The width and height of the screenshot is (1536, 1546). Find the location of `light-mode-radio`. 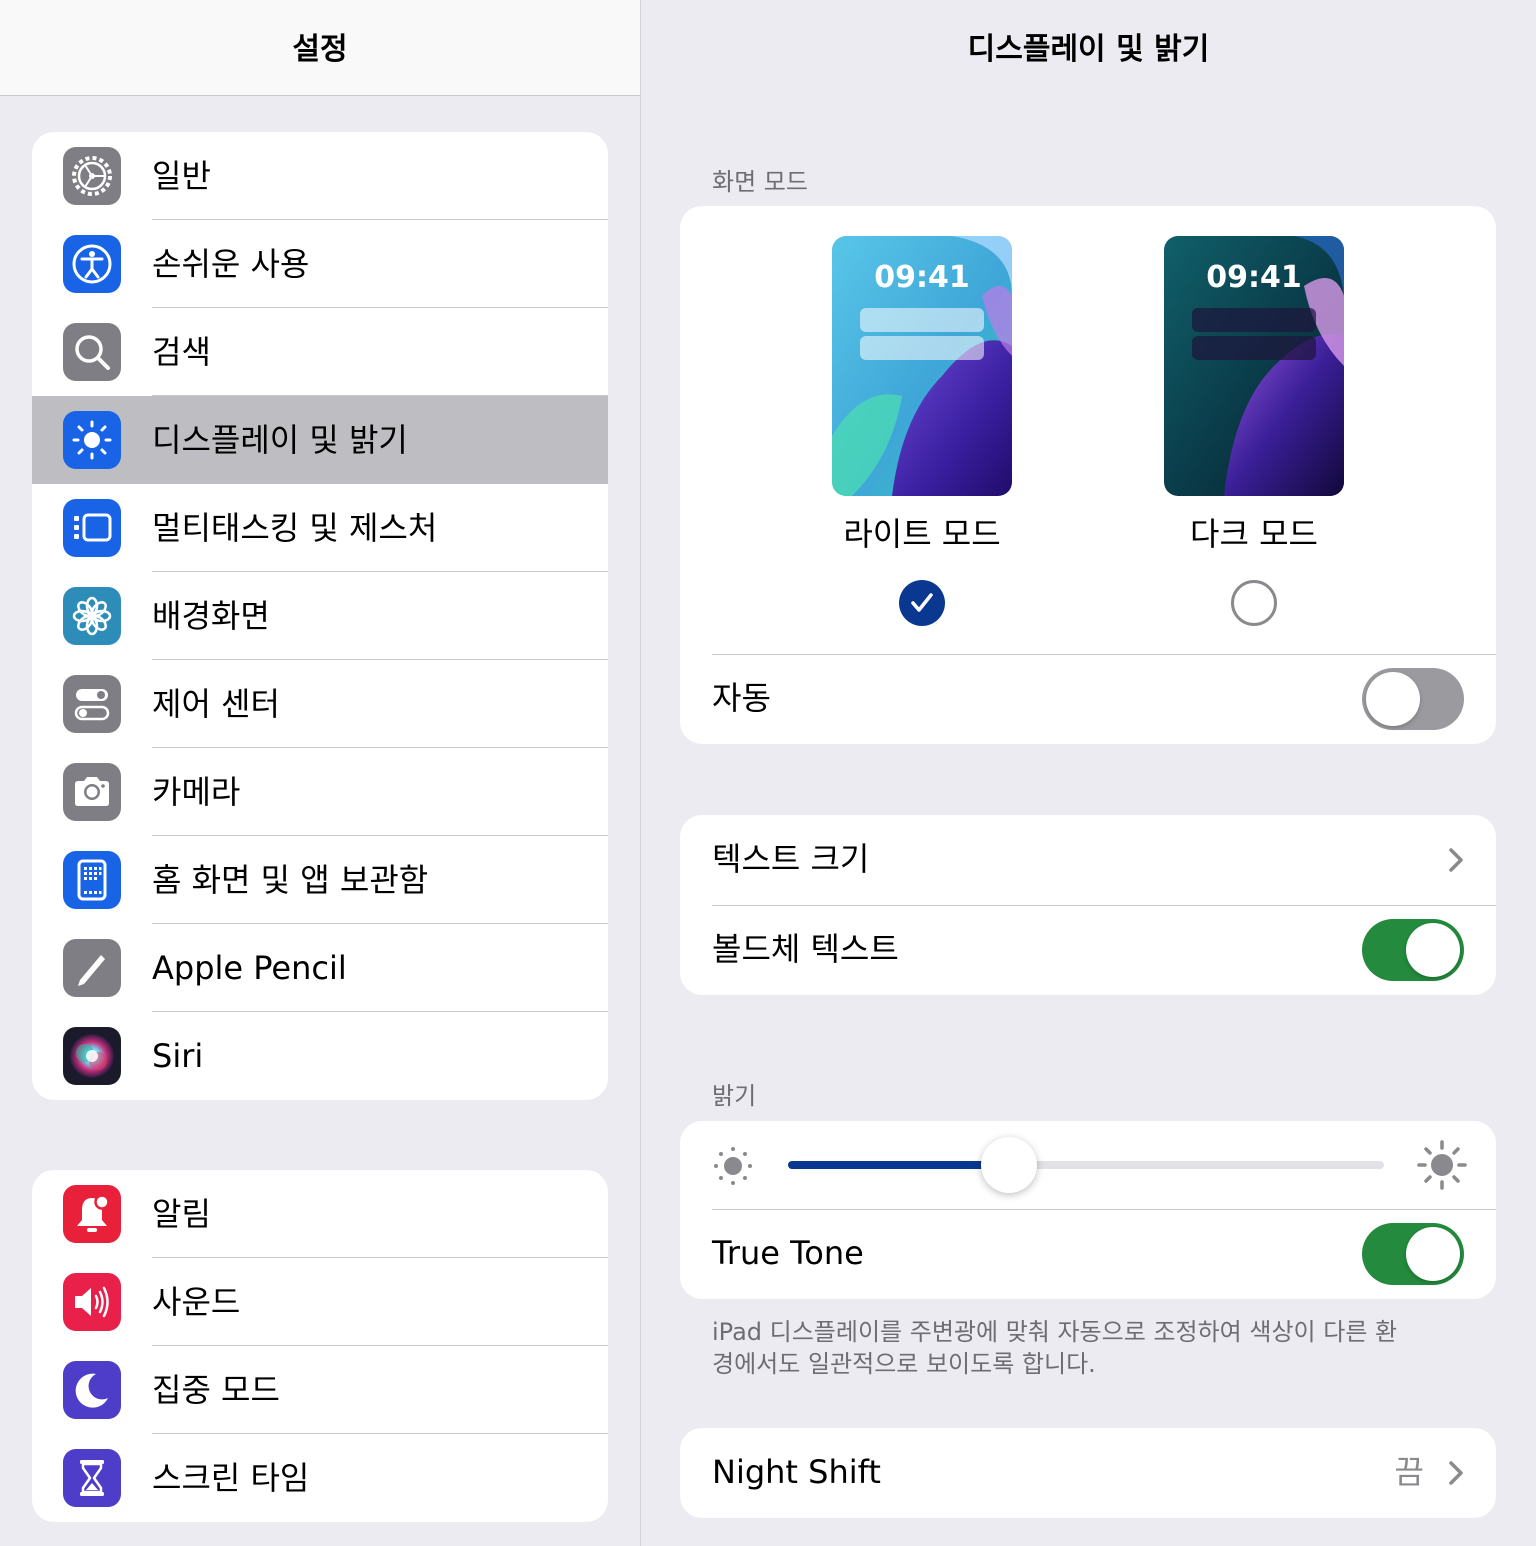

light-mode-radio is located at coordinates (922, 603).